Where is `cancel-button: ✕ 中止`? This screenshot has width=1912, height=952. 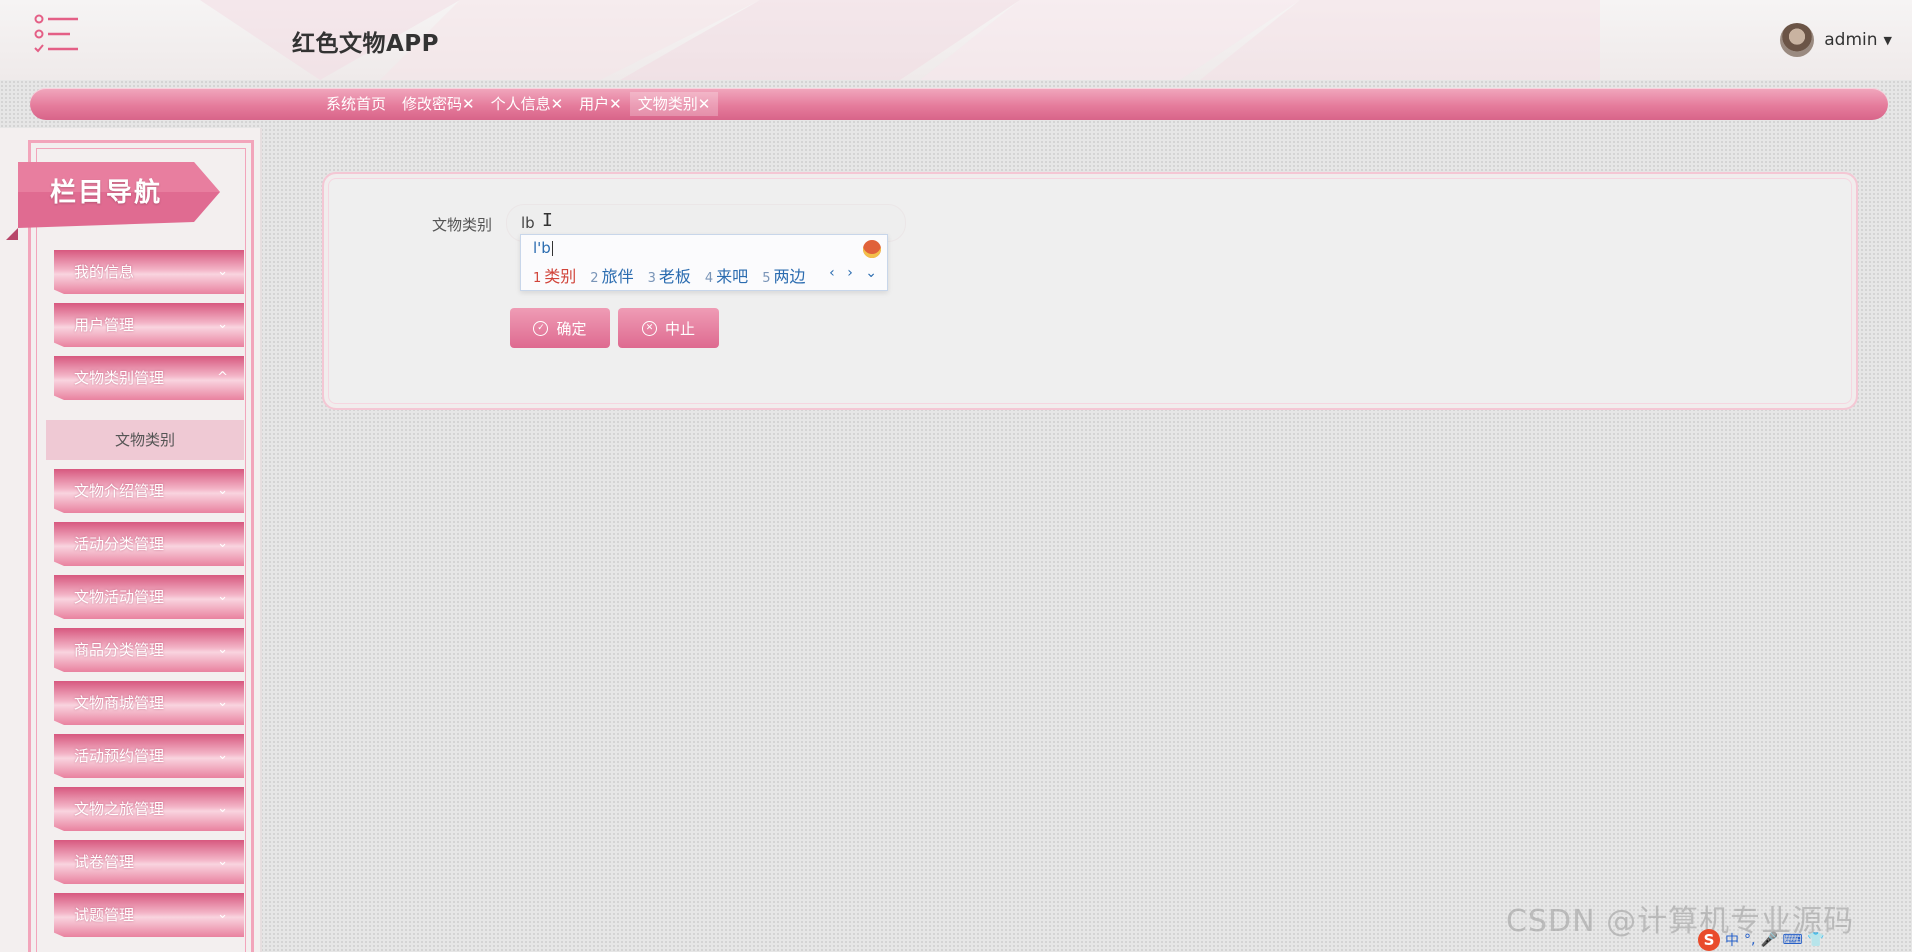 cancel-button: ✕ 中止 is located at coordinates (668, 328).